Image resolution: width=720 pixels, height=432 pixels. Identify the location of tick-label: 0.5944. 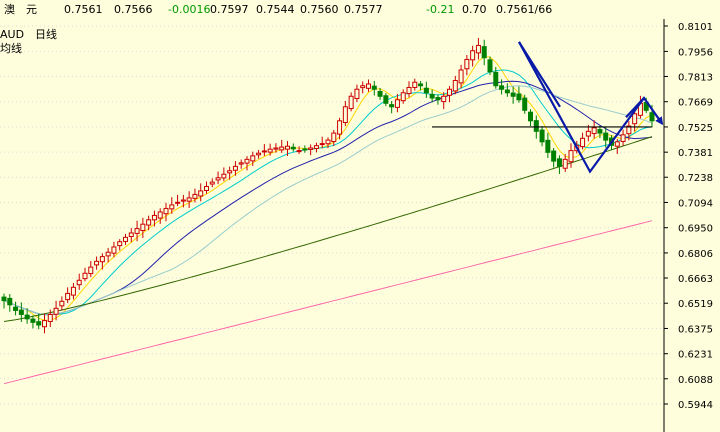
(695, 405).